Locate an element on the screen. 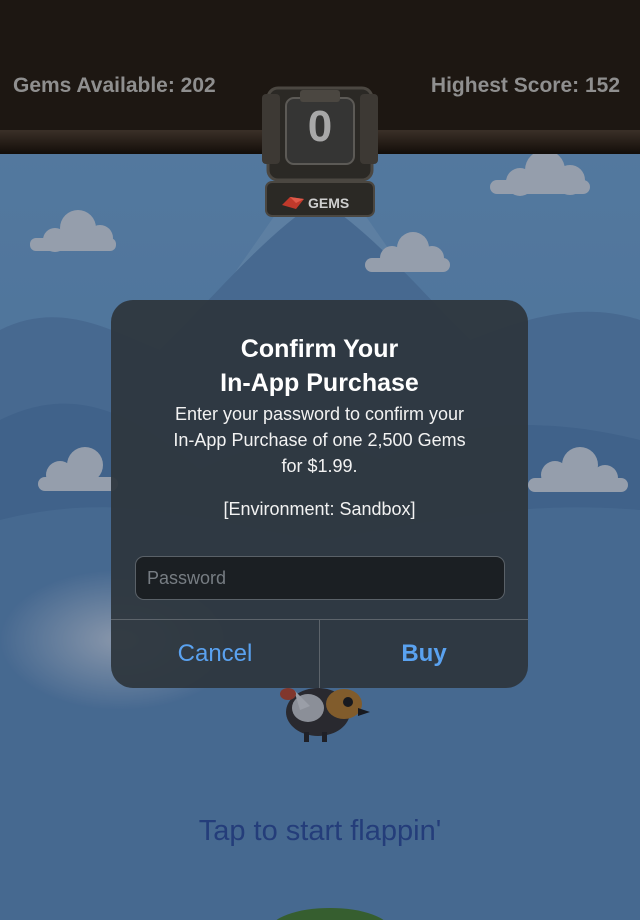 The width and height of the screenshot is (640, 920). score-box: 0 GEMS is located at coordinates (320, 151).